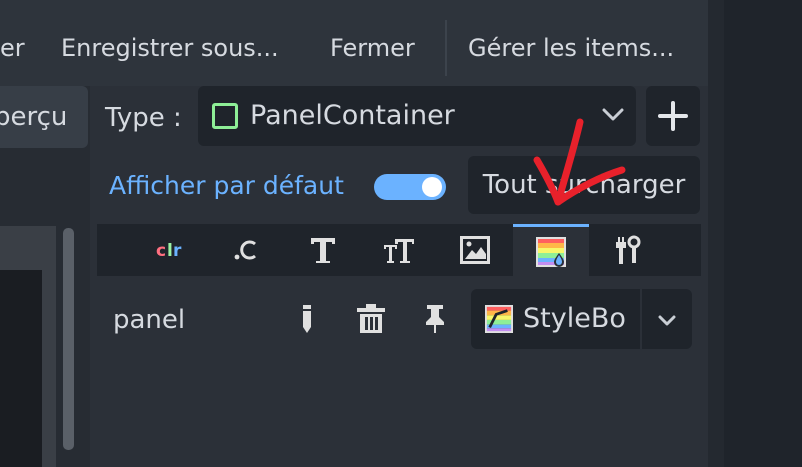 The height and width of the screenshot is (467, 802). I want to click on data-type-tabs: c l r, so click(399, 250).